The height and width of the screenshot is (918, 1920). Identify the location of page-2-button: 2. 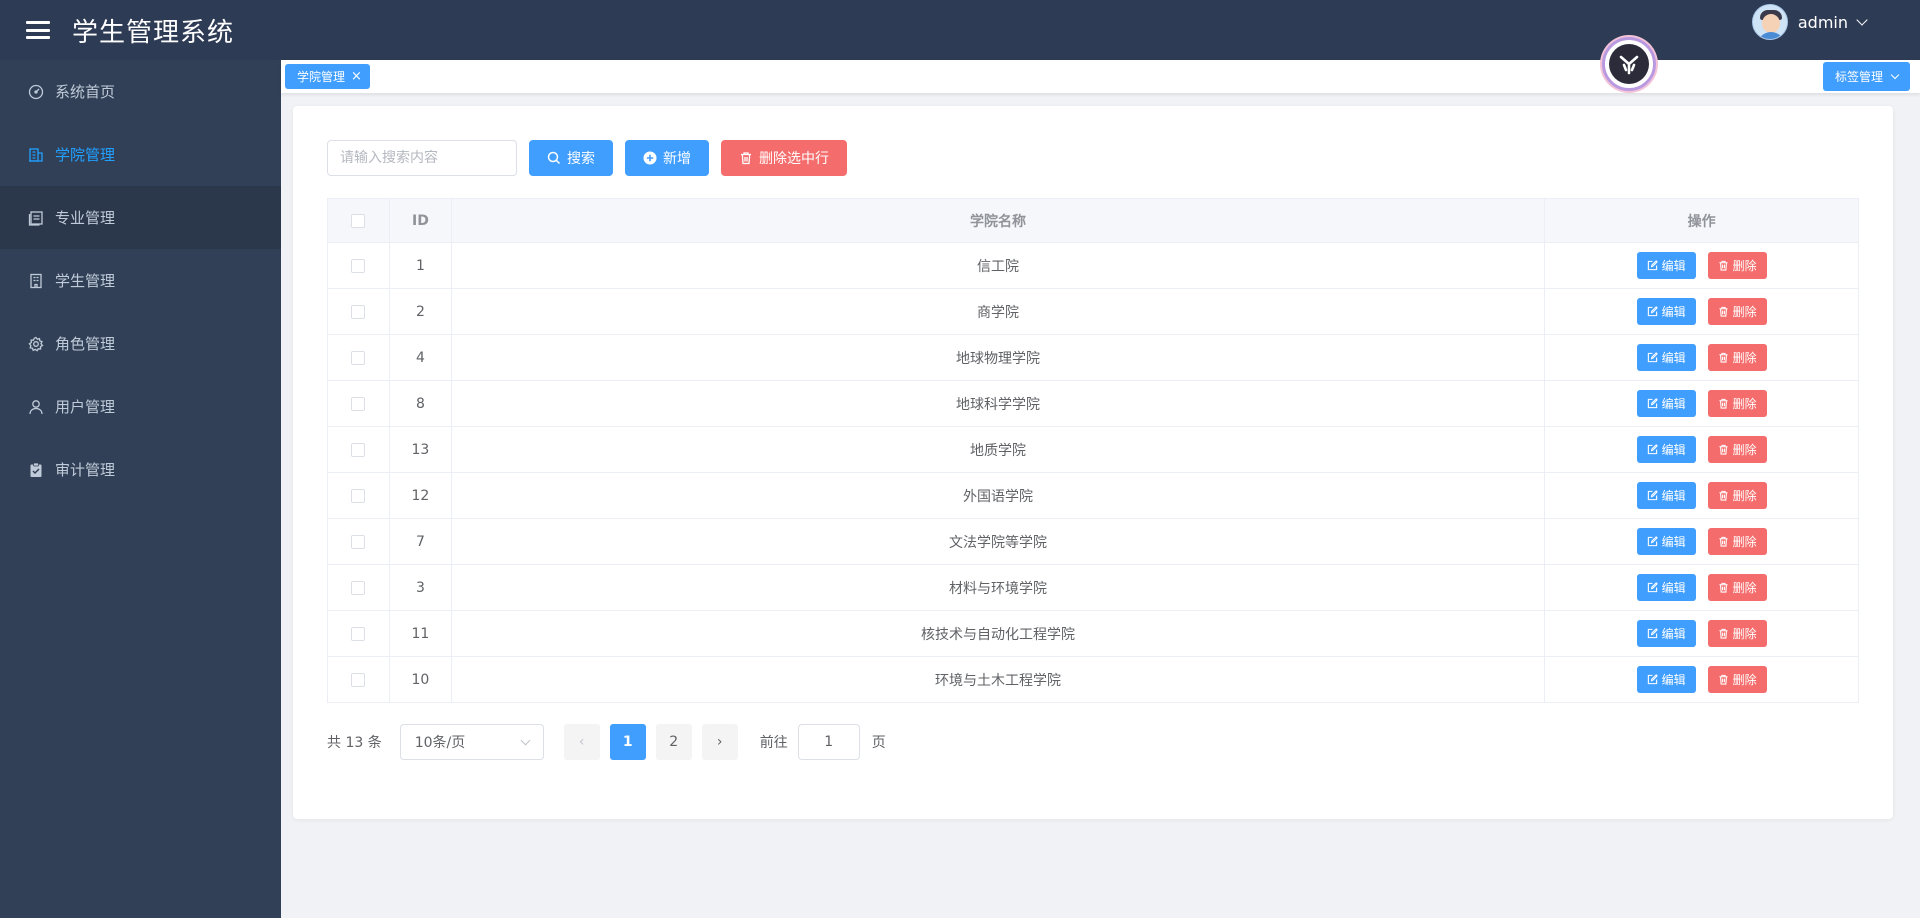
(673, 742).